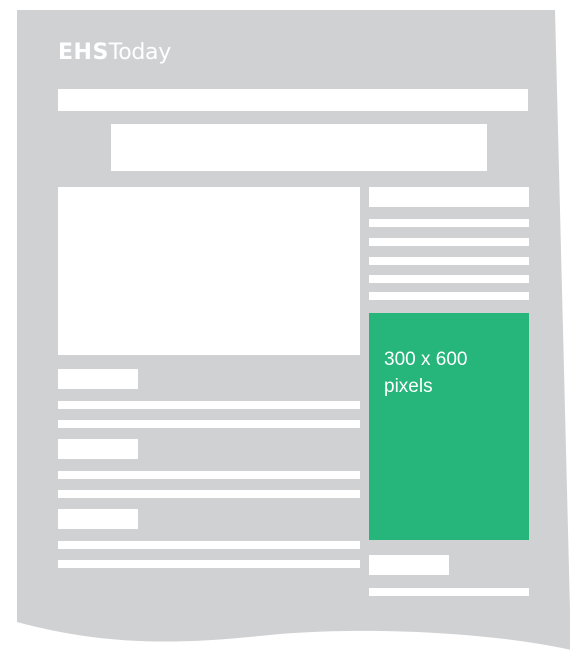  Describe the element at coordinates (408, 386) in the screenshot. I see `ad-unit-label: pixels` at that location.